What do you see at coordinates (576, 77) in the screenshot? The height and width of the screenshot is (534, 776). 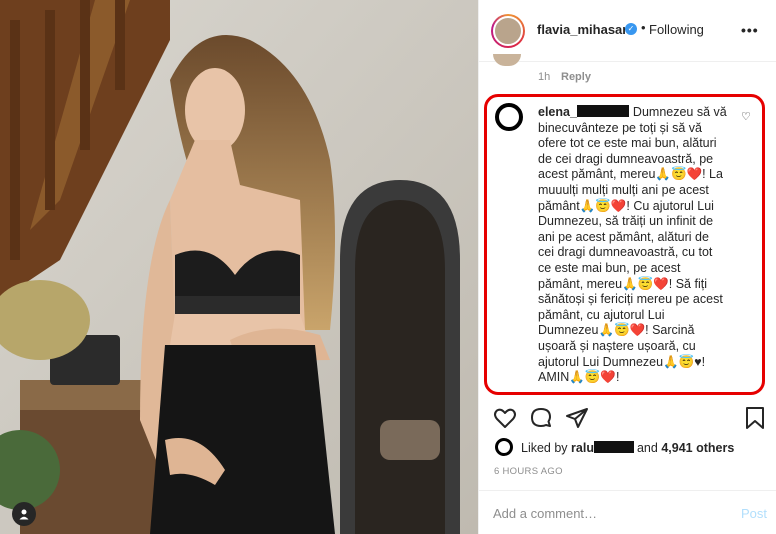 I see `reply-button: Reply` at bounding box center [576, 77].